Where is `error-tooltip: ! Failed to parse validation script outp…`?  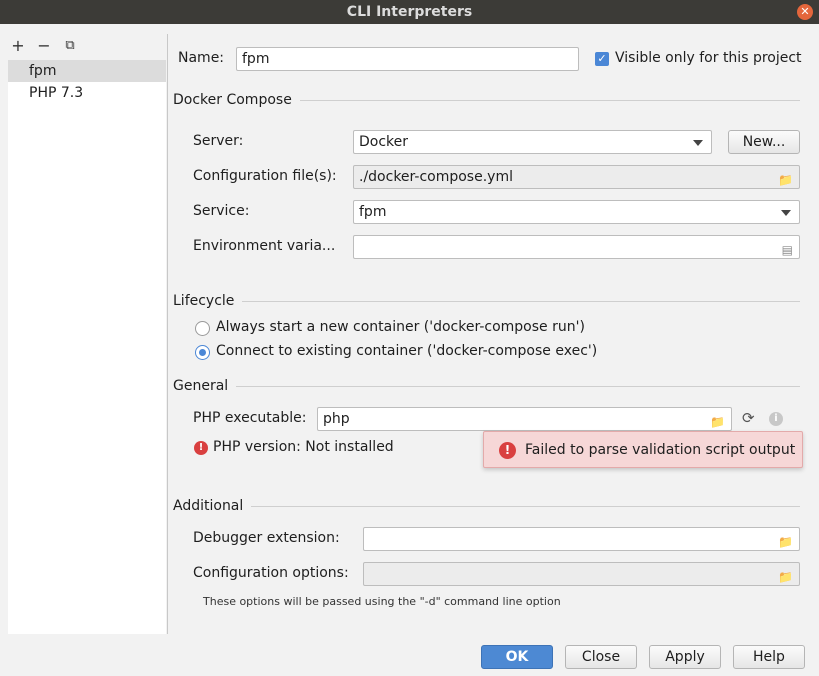 error-tooltip: ! Failed to parse validation script outp… is located at coordinates (643, 449).